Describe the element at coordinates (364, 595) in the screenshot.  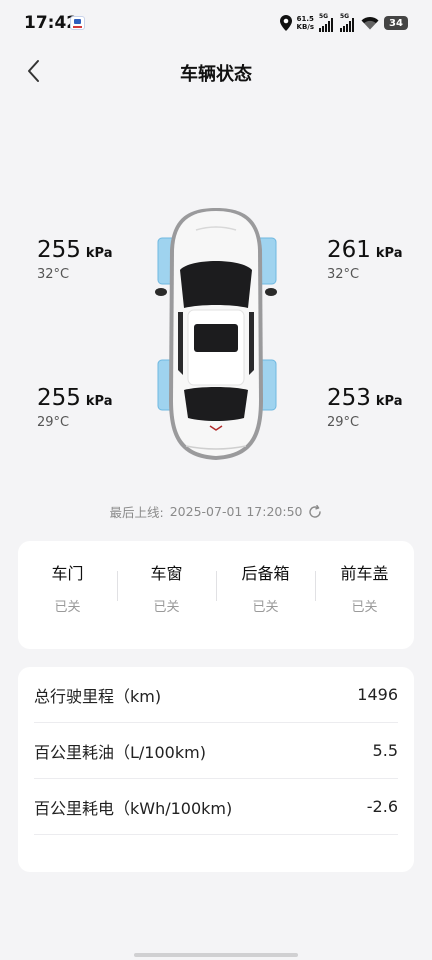
I see `status-hood: 前车盖 已关` at that location.